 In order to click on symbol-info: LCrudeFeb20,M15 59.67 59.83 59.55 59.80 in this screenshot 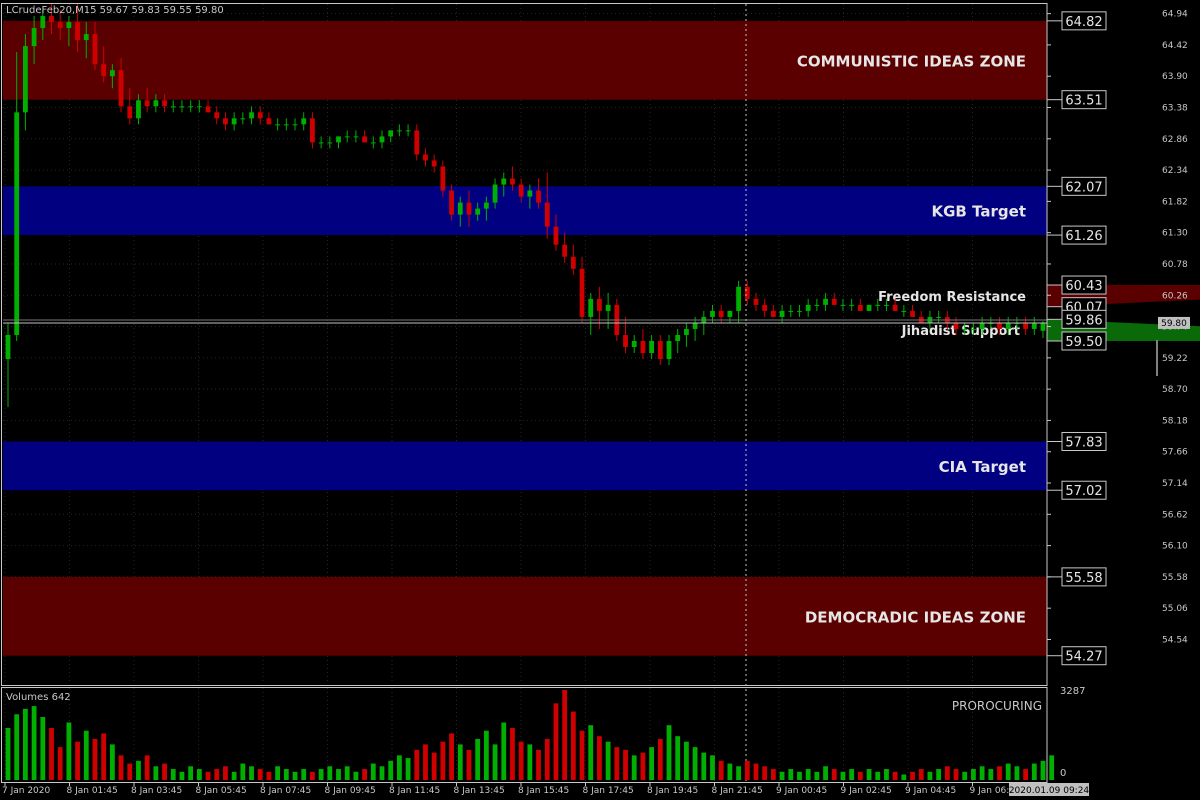, I will do `click(115, 10)`.